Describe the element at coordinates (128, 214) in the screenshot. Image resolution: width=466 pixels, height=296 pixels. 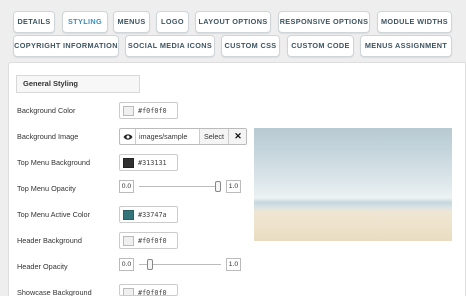
I see `top-menu-active-color-swatch` at that location.